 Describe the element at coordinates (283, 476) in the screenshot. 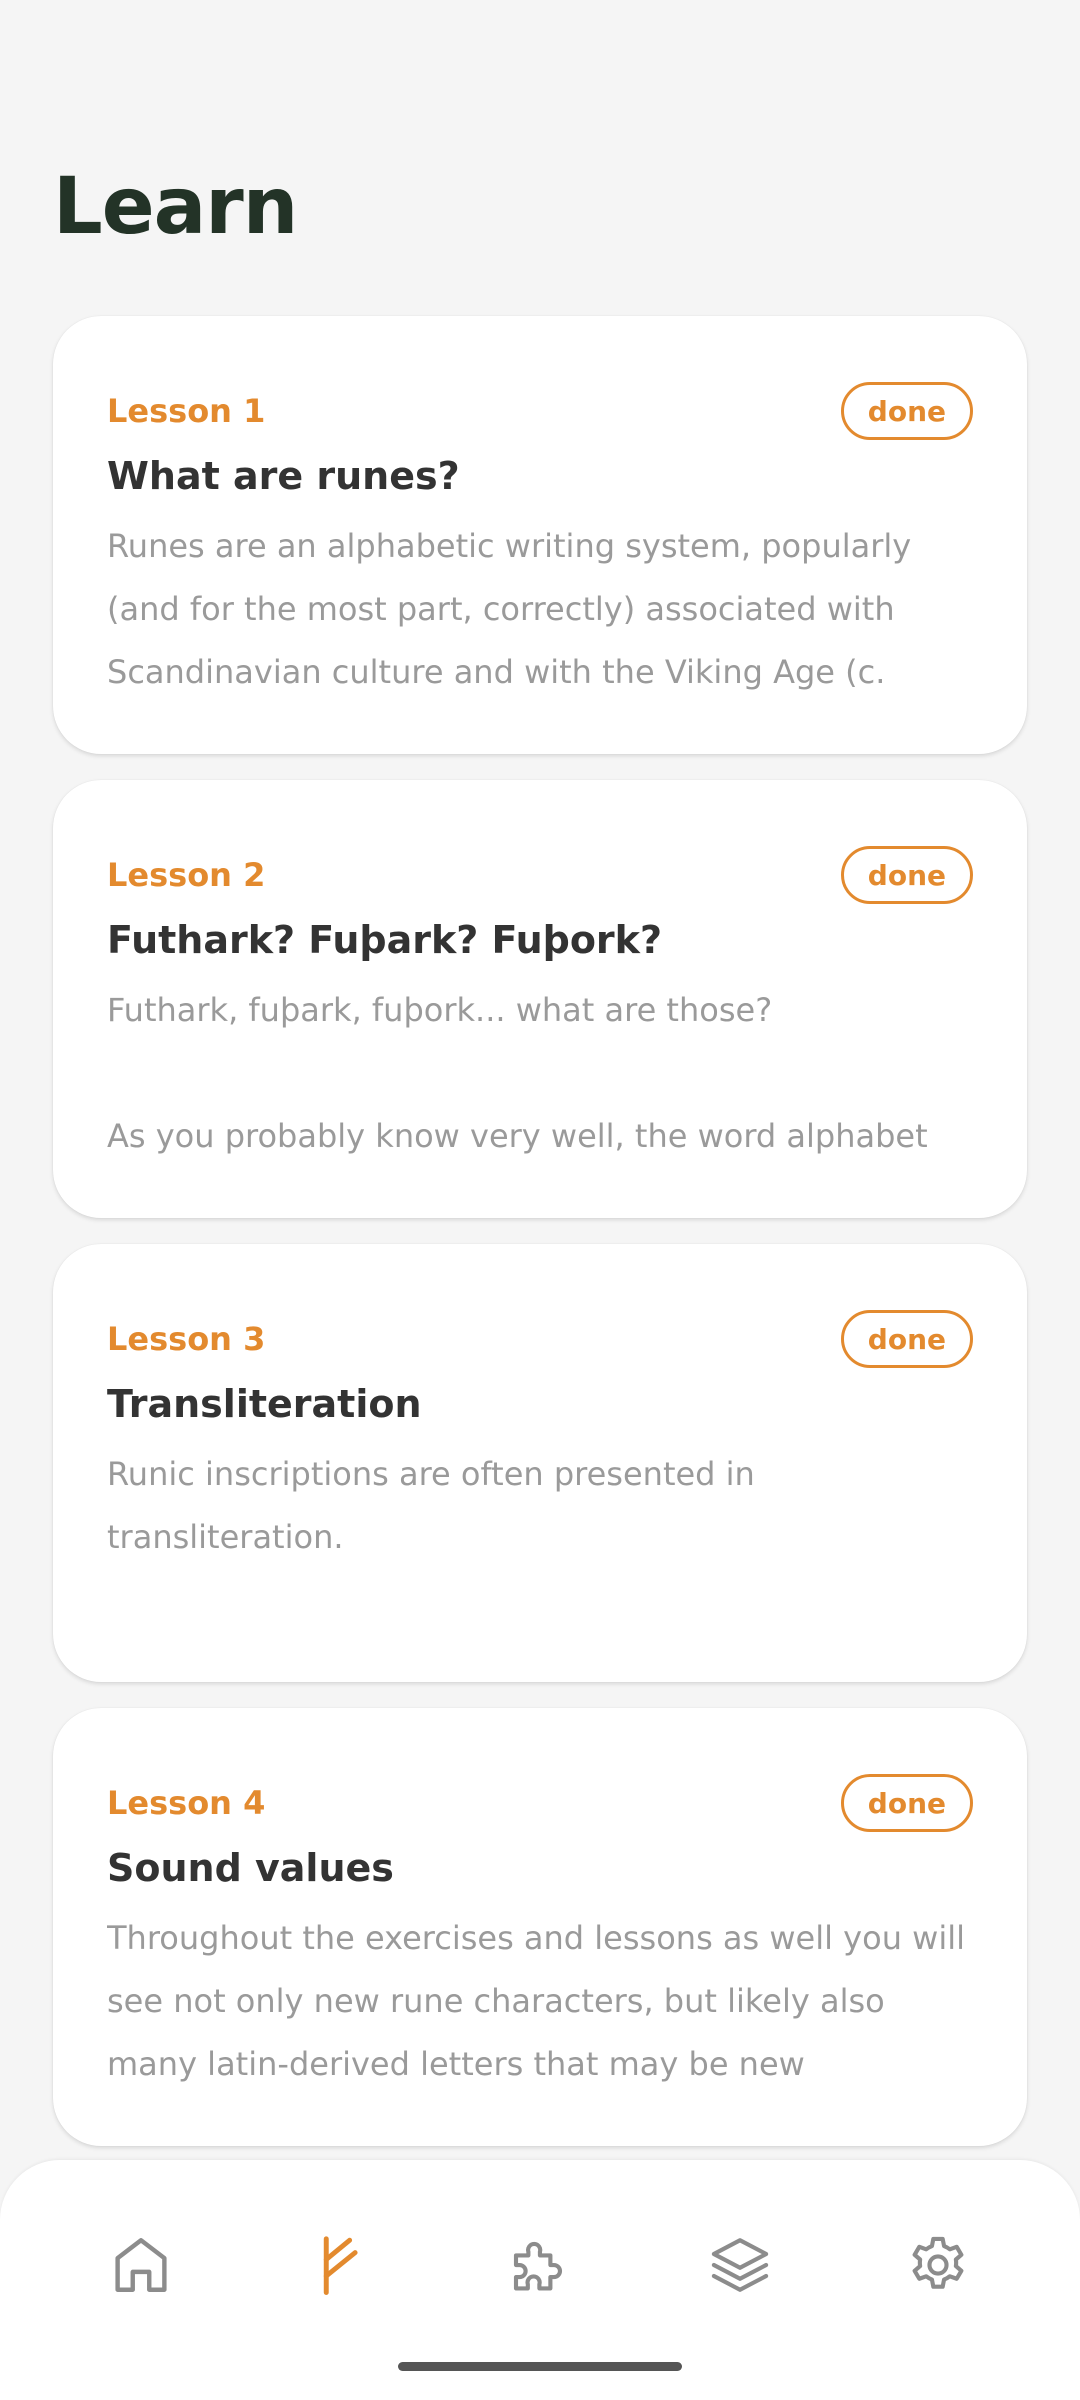

I see `lesson-title: What are runes?` at that location.